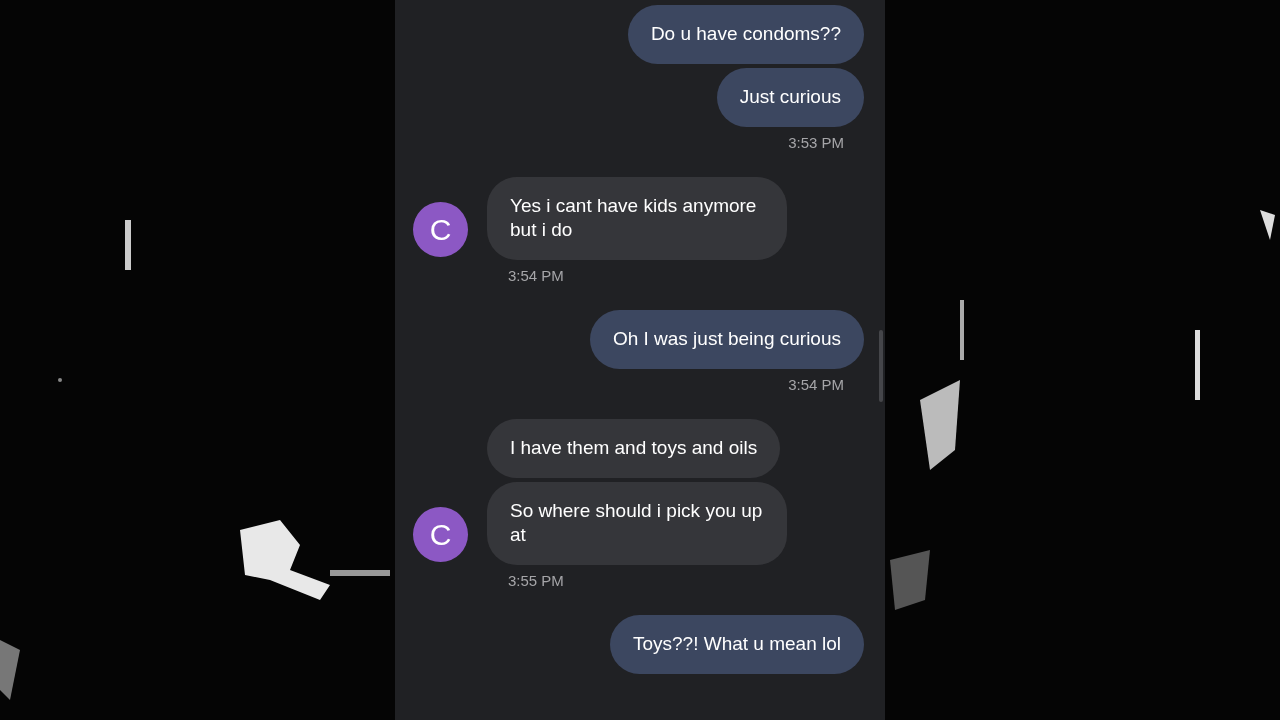 This screenshot has height=720, width=1280. I want to click on sent-message: Do u have condoms??, so click(745, 34).